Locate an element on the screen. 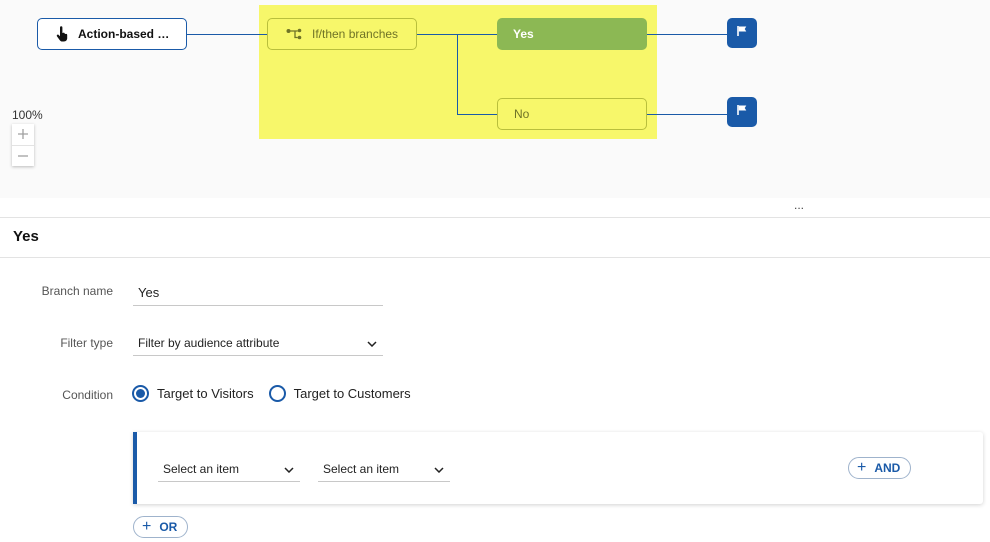 The height and width of the screenshot is (542, 990). condition-label: Condition is located at coordinates (87, 395).